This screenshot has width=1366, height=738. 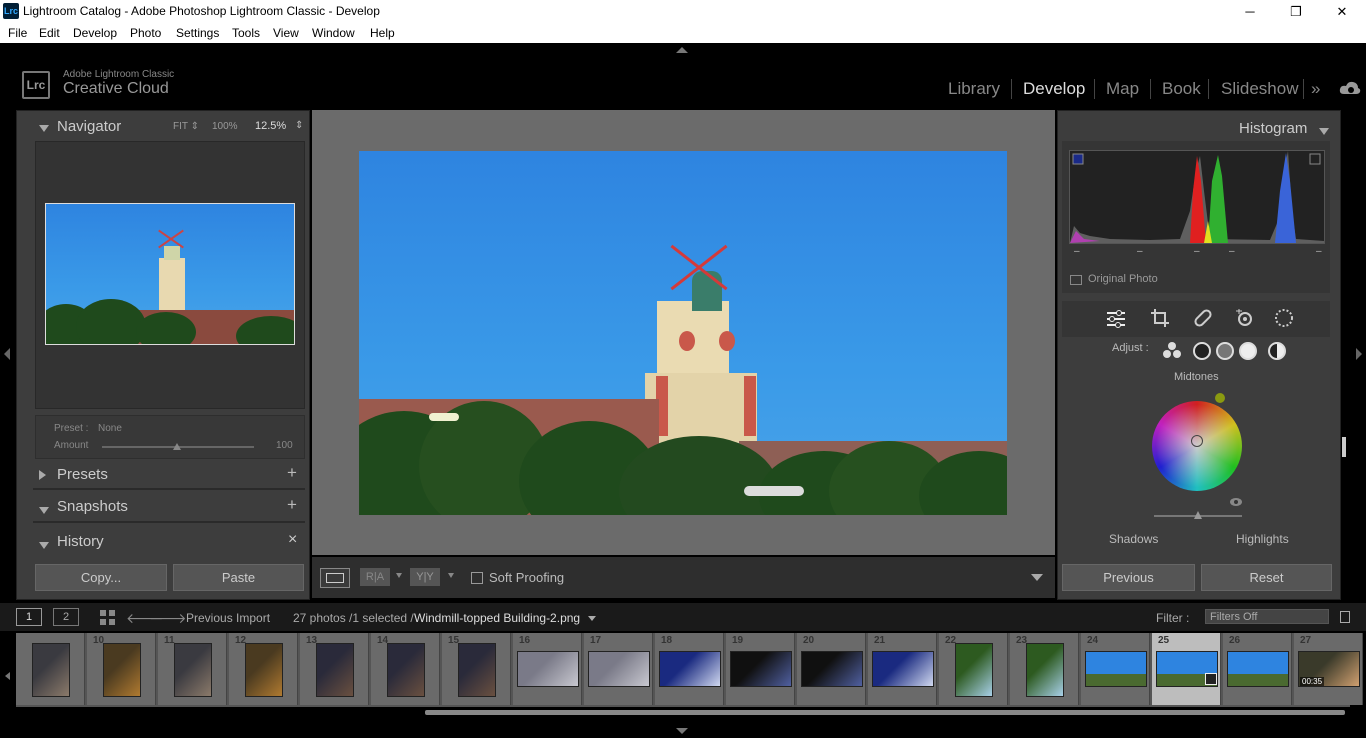 I want to click on presets-add-icon: +, so click(x=292, y=473).